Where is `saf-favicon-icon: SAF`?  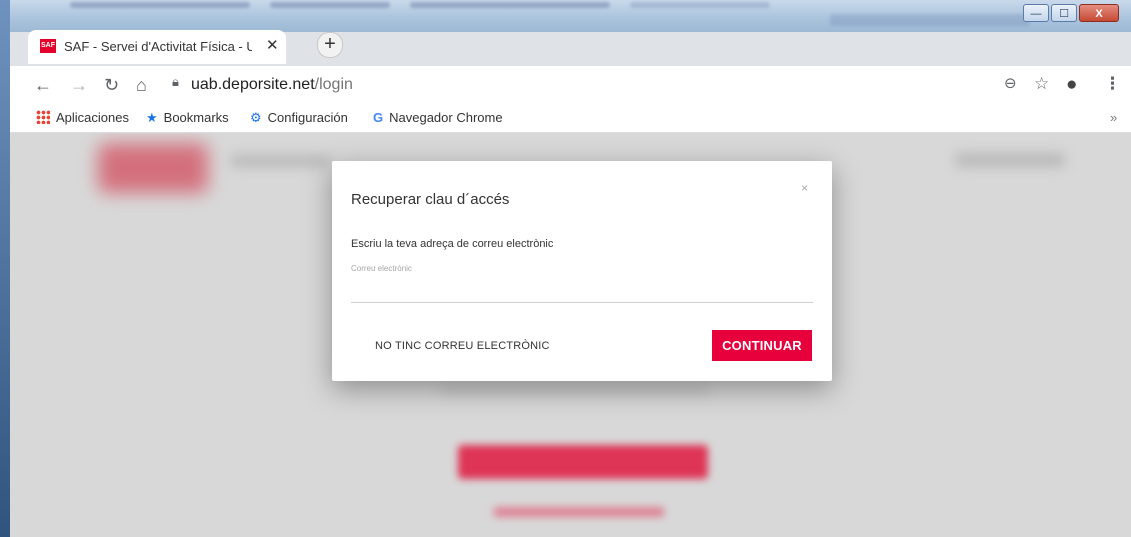 saf-favicon-icon: SAF is located at coordinates (48, 46).